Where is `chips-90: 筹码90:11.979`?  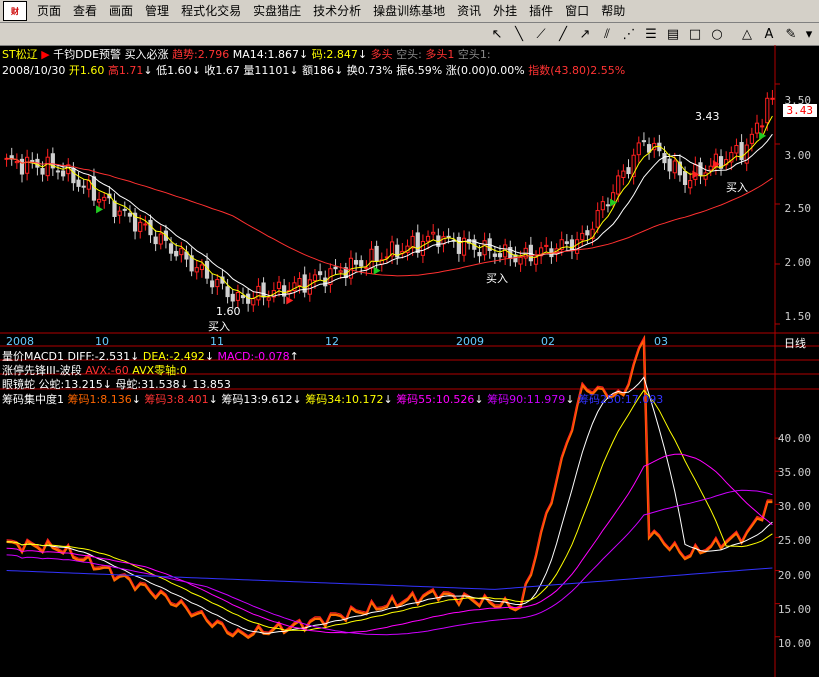 chips-90: 筹码90:11.979 is located at coordinates (526, 399).